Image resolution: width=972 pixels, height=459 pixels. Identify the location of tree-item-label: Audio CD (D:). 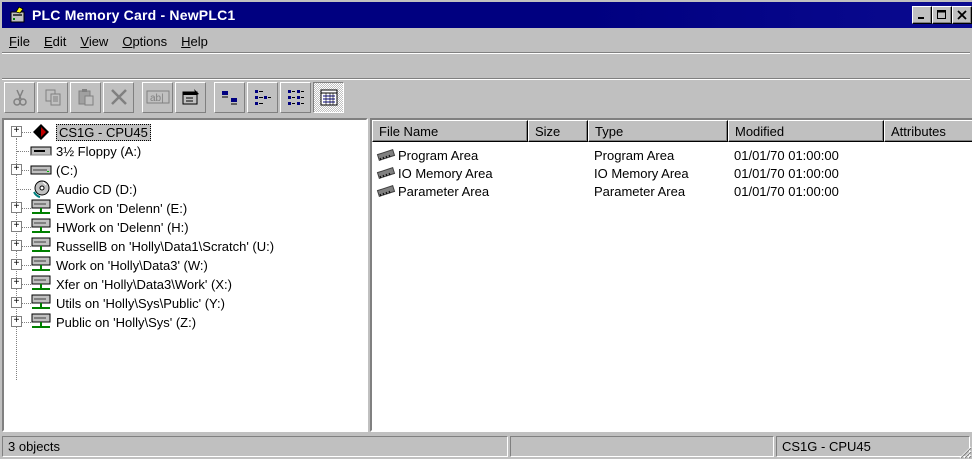
(96, 189).